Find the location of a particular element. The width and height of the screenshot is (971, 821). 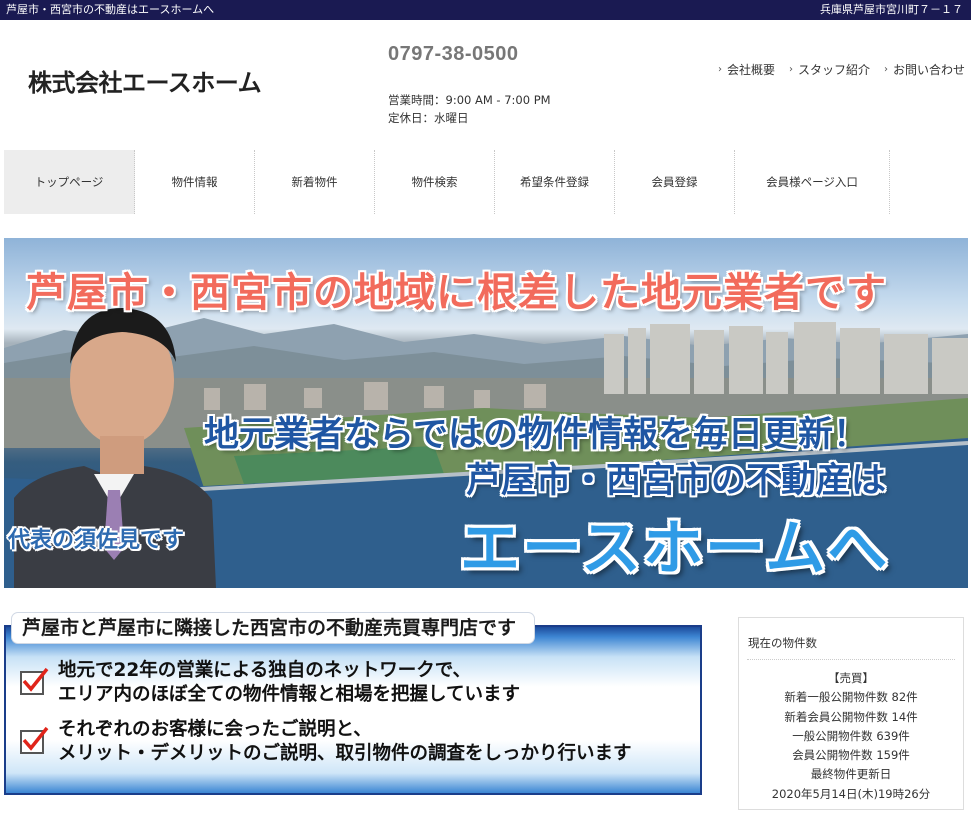

hero-subline-1: 地元業者ならではの物件情報を毎日更新！ is located at coordinates (536, 435).